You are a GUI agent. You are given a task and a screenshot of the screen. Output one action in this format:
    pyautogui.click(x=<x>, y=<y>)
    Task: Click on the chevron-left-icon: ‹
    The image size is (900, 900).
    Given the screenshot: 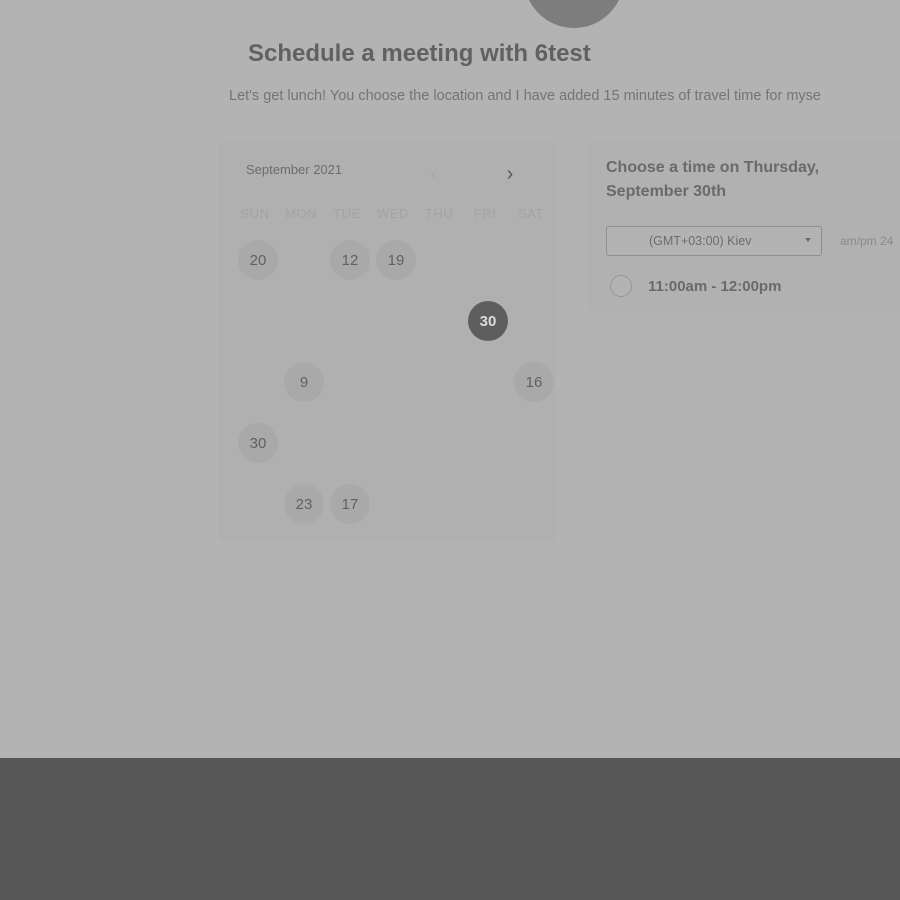 What is the action you would take?
    pyautogui.click(x=434, y=174)
    